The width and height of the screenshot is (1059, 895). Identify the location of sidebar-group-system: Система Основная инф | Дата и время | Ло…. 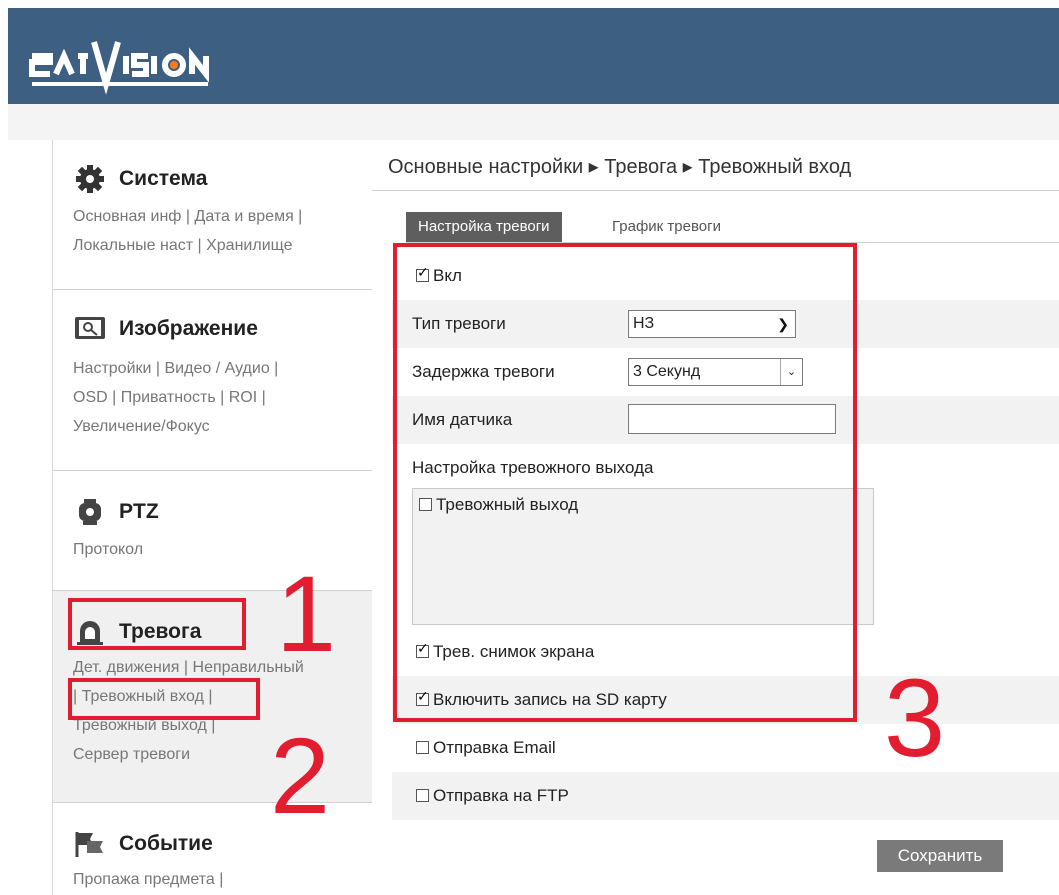
(212, 215).